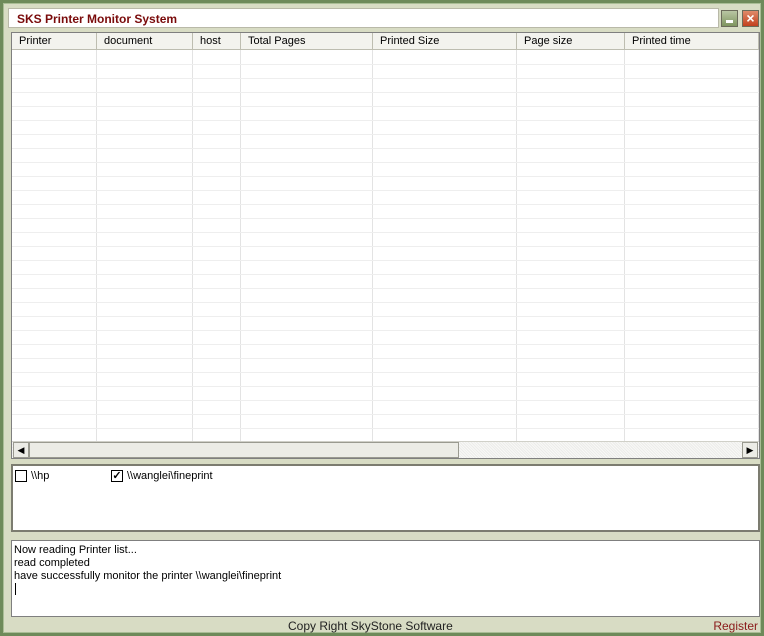 The width and height of the screenshot is (764, 636). What do you see at coordinates (692, 41) in the screenshot?
I see `column-header-printed-time: Printed time` at bounding box center [692, 41].